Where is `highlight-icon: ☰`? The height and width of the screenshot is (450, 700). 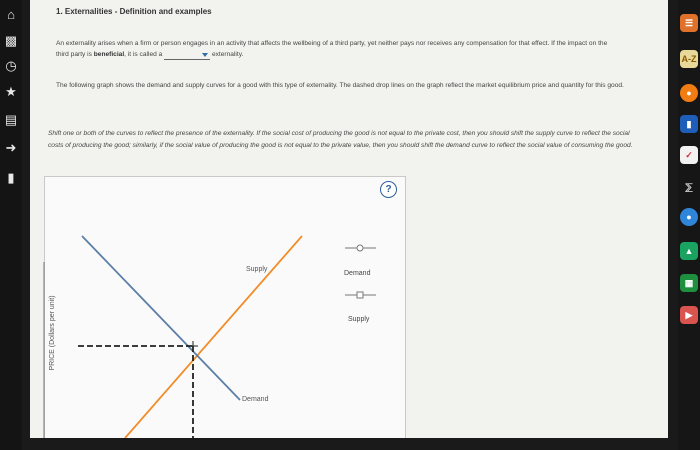
highlight-icon: ☰ is located at coordinates (689, 23).